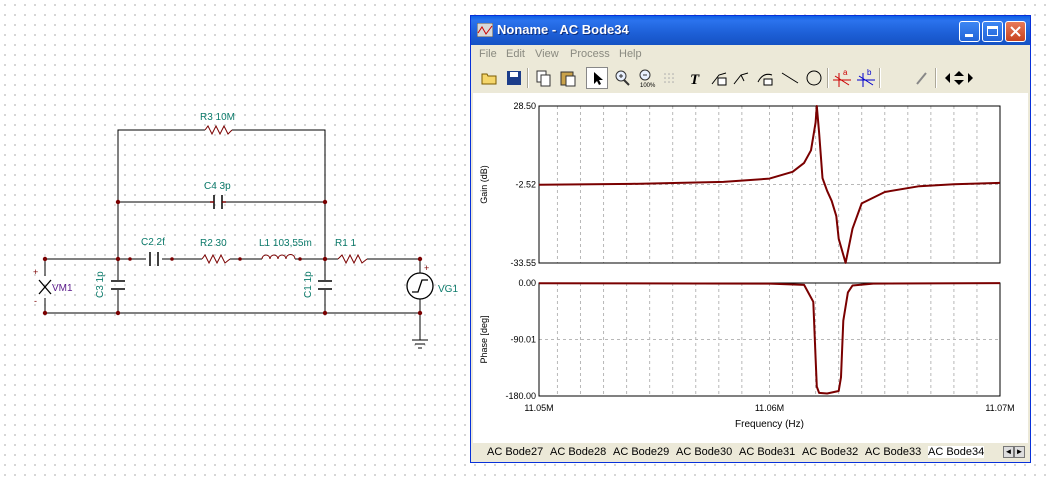 Image resolution: width=1049 pixels, height=481 pixels. I want to click on close-button, so click(1015, 31).